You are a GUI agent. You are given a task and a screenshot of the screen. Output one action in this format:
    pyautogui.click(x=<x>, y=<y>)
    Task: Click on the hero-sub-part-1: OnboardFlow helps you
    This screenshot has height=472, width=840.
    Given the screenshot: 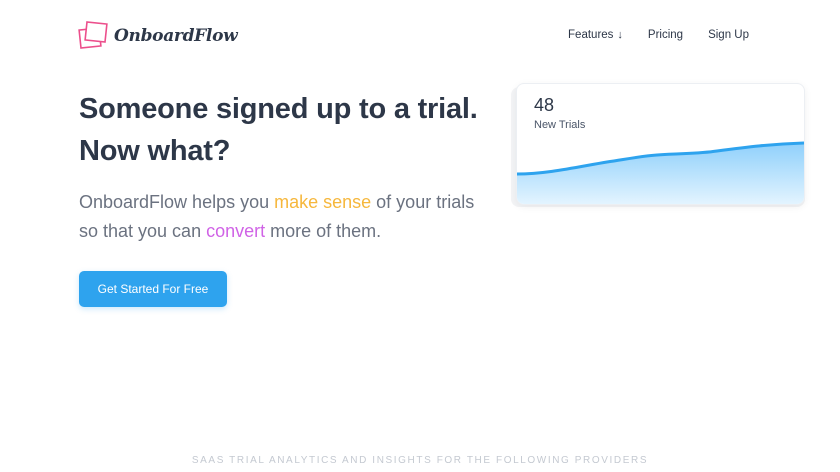 What is the action you would take?
    pyautogui.click(x=177, y=202)
    